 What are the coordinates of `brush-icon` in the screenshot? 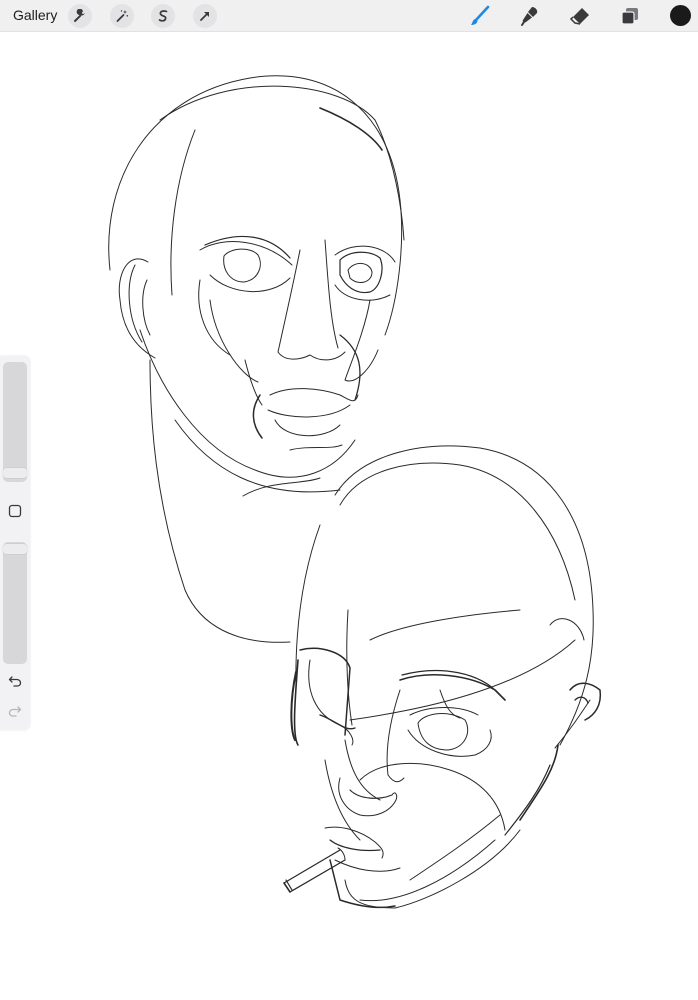 It's located at (480, 15).